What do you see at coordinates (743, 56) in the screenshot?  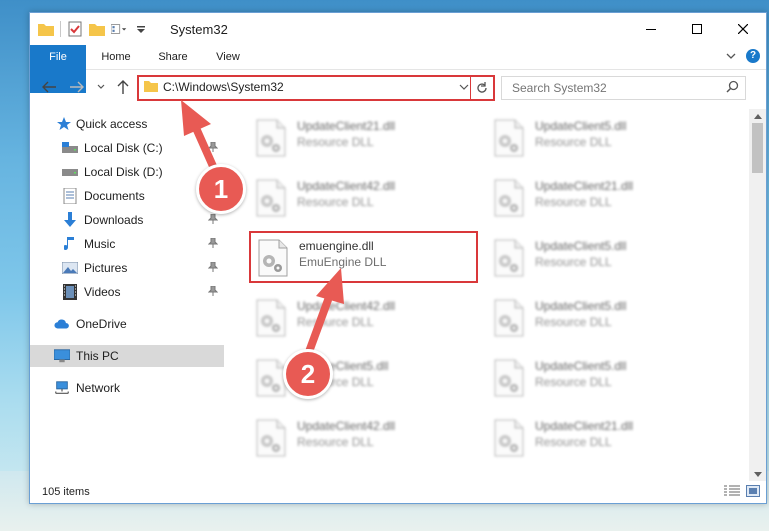 I see `ribbon-right-controls: ?` at bounding box center [743, 56].